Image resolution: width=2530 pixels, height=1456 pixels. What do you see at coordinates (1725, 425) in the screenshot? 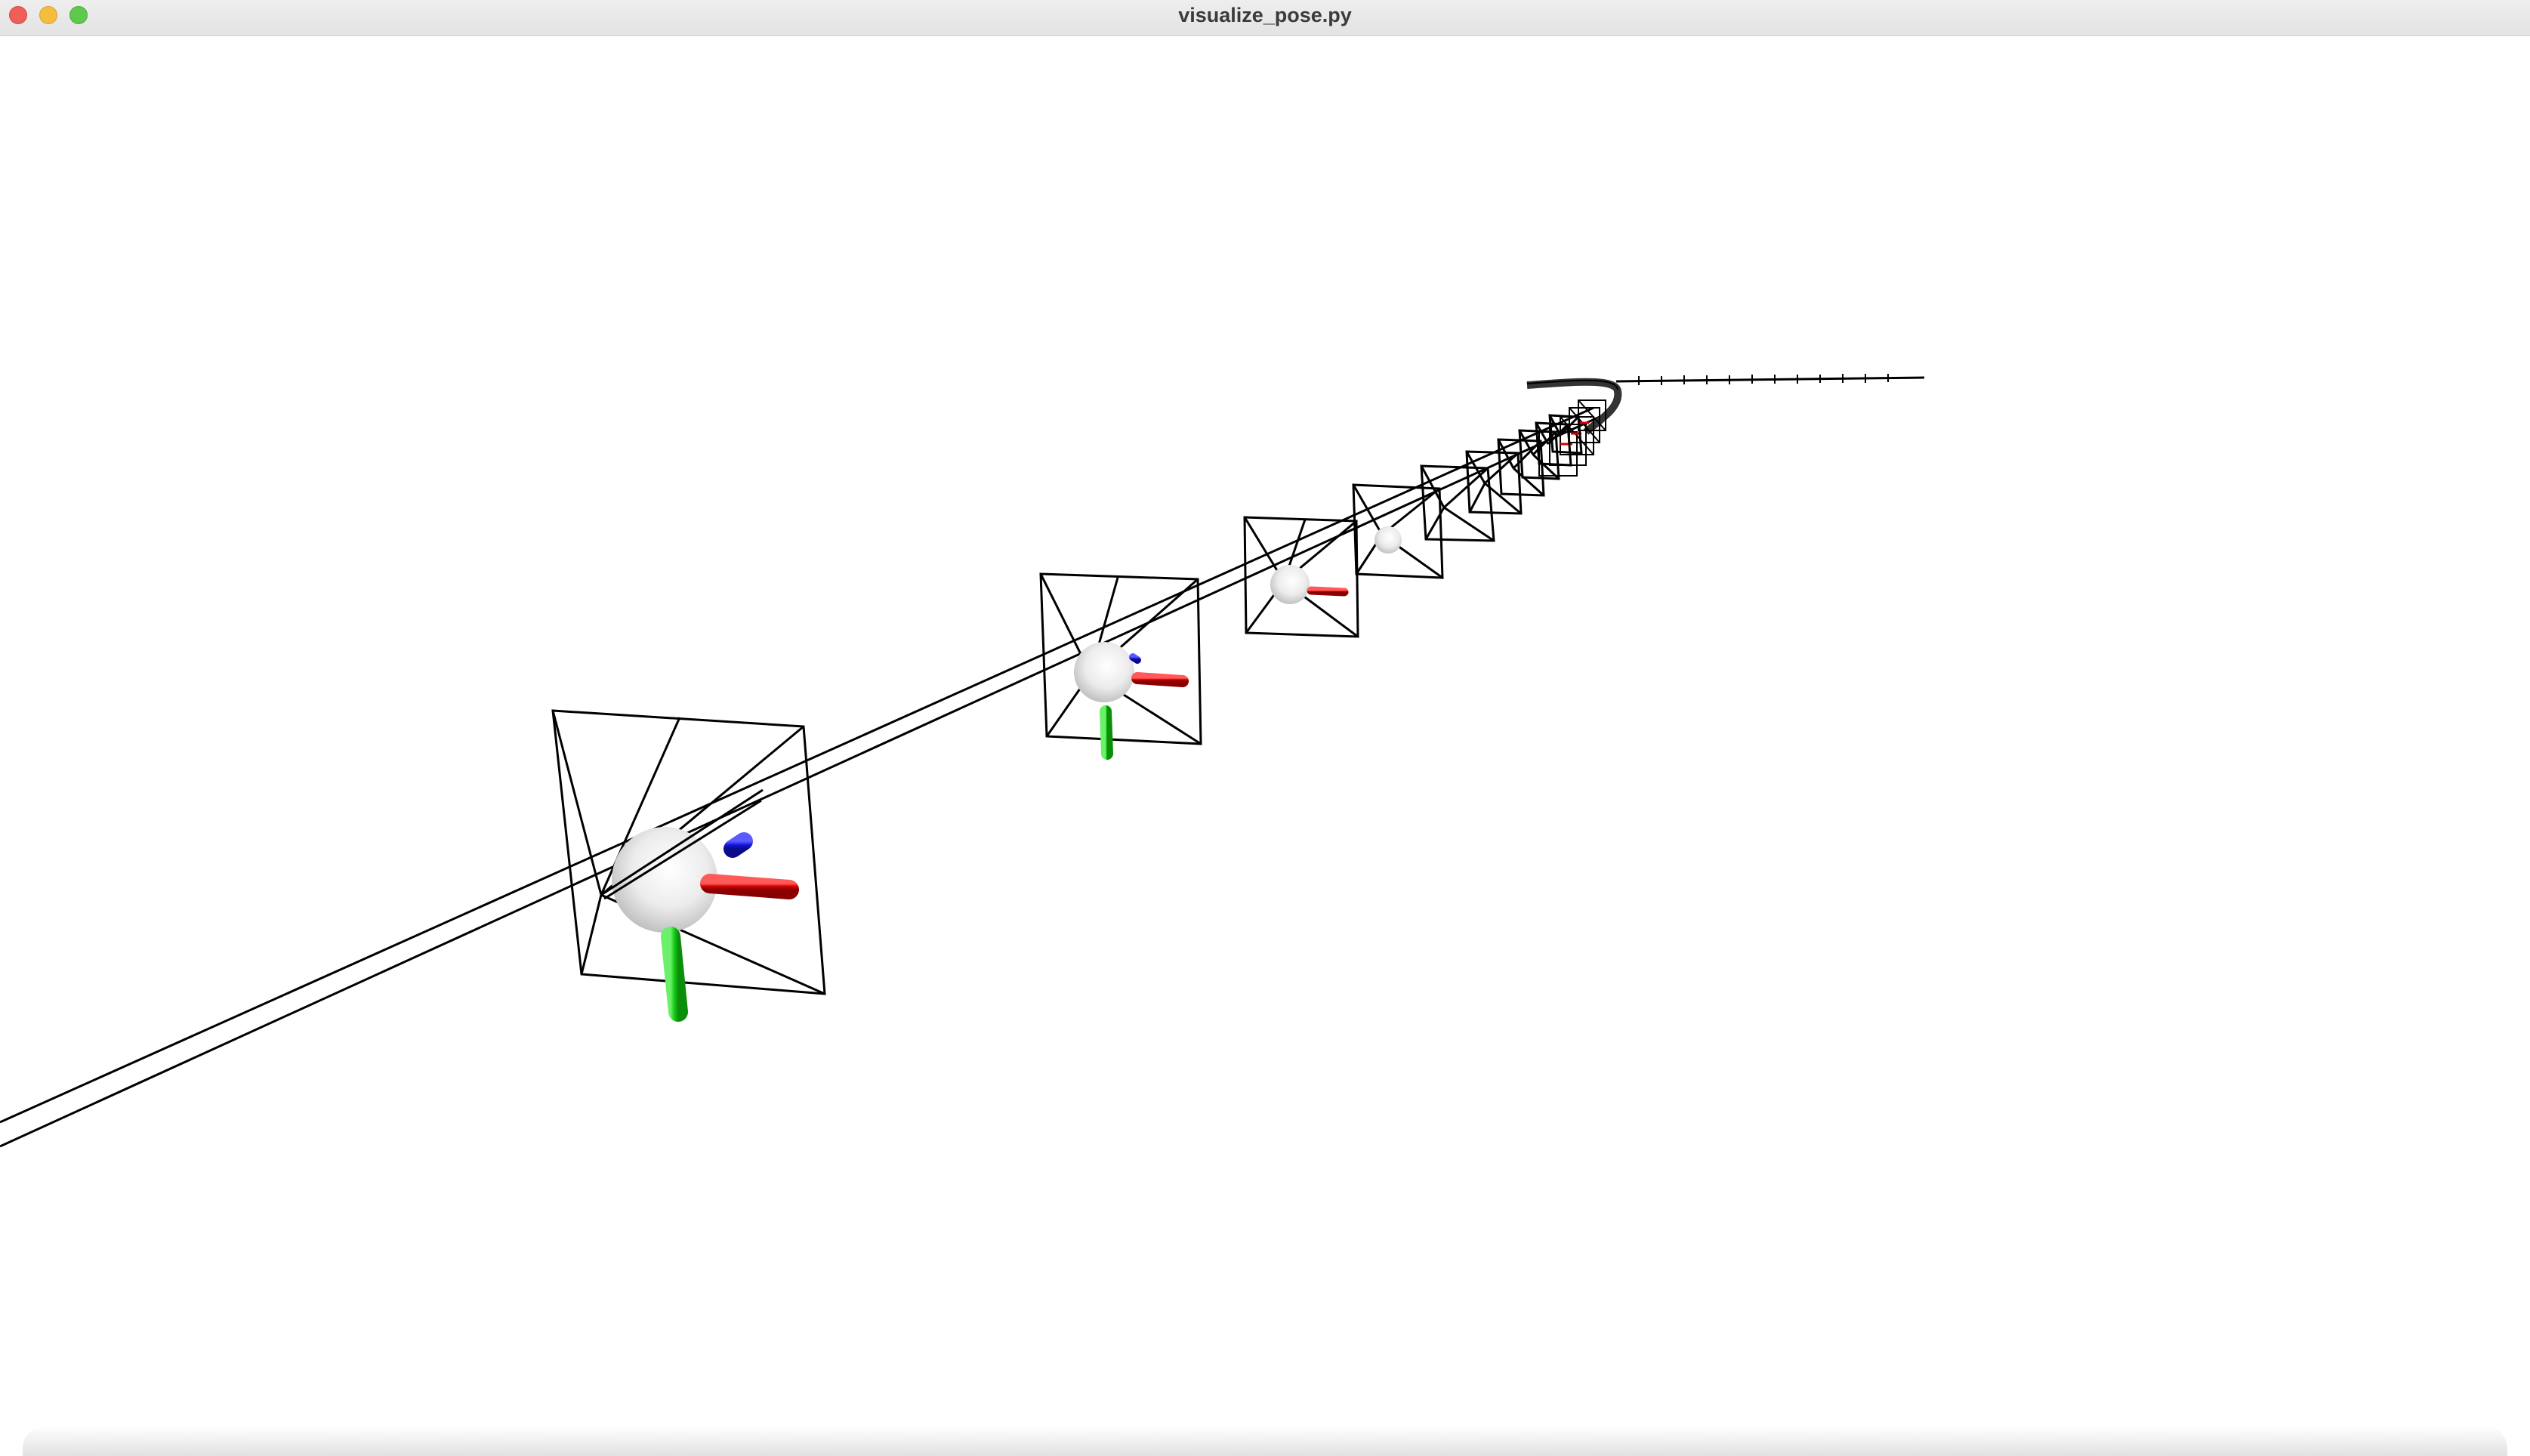
I see `far-trajectory` at bounding box center [1725, 425].